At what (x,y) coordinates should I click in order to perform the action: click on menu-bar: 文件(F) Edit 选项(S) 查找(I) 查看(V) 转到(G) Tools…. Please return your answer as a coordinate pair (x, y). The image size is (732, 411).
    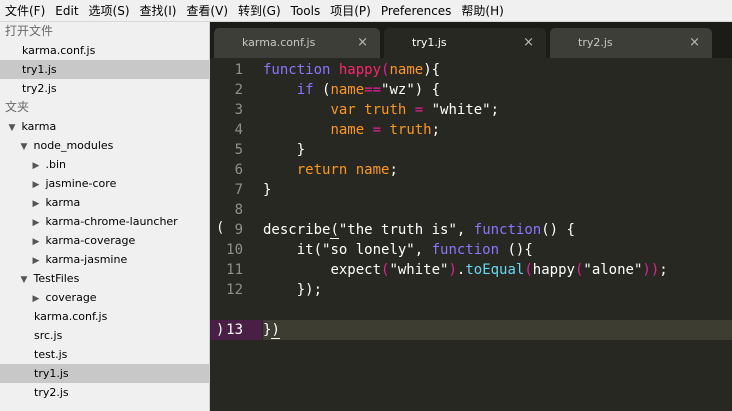
    Looking at the image, I should click on (366, 11).